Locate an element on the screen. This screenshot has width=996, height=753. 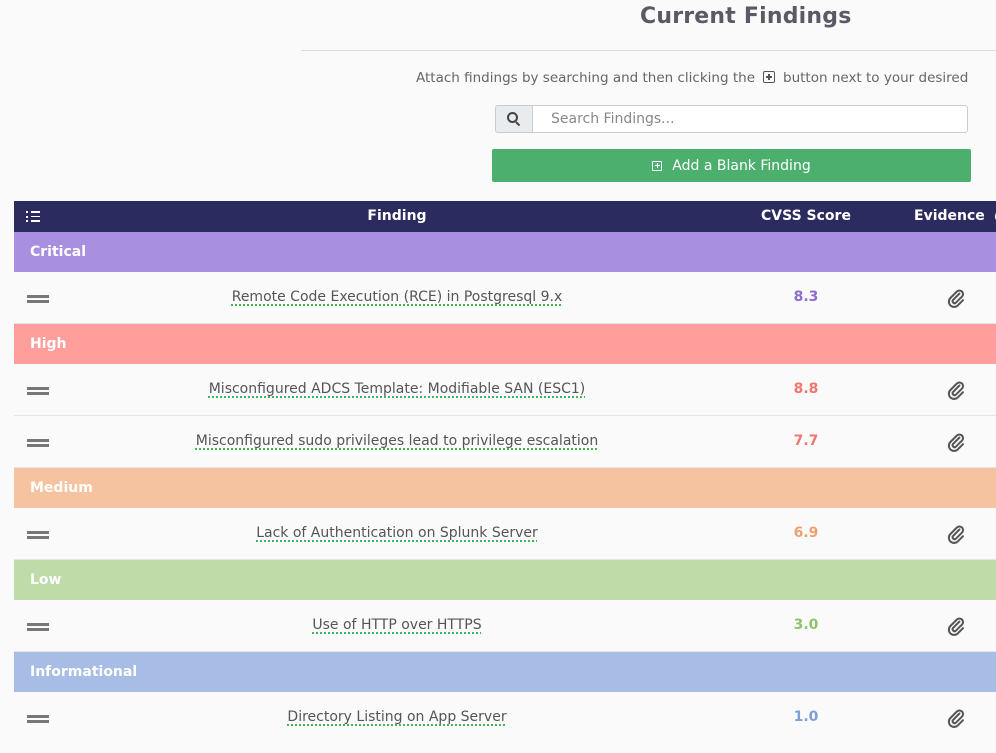
search-icon is located at coordinates (514, 119).